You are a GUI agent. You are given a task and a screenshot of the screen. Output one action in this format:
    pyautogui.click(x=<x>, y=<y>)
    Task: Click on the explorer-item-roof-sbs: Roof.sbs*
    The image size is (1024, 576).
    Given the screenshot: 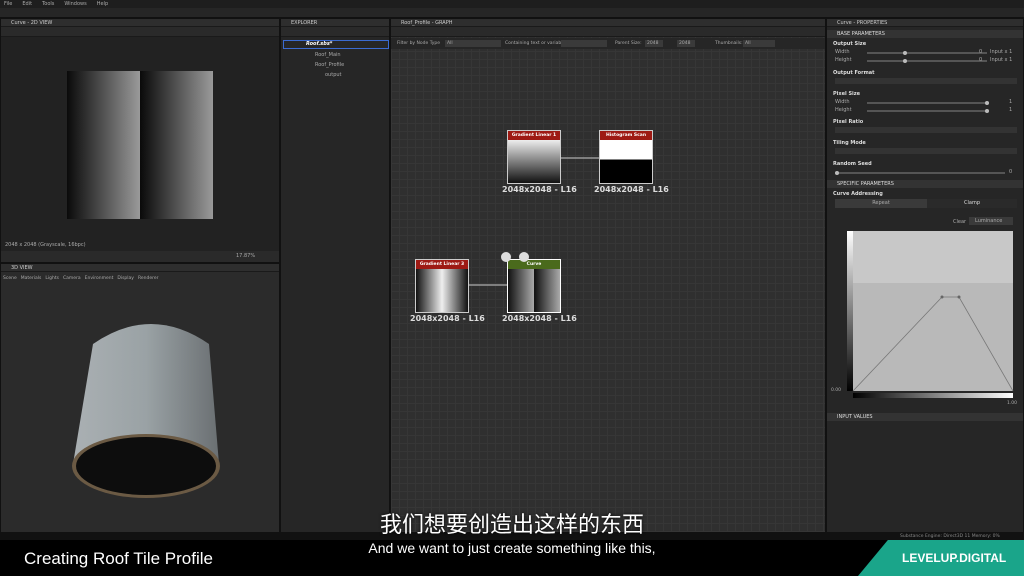 What is the action you would take?
    pyautogui.click(x=336, y=44)
    